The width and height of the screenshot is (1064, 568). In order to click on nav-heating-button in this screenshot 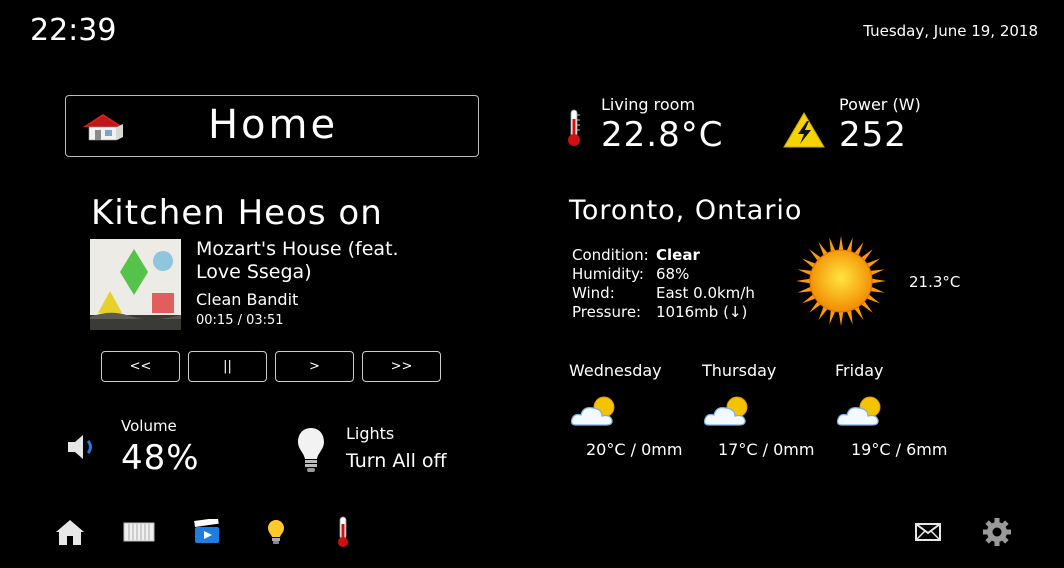, I will do `click(139, 532)`.